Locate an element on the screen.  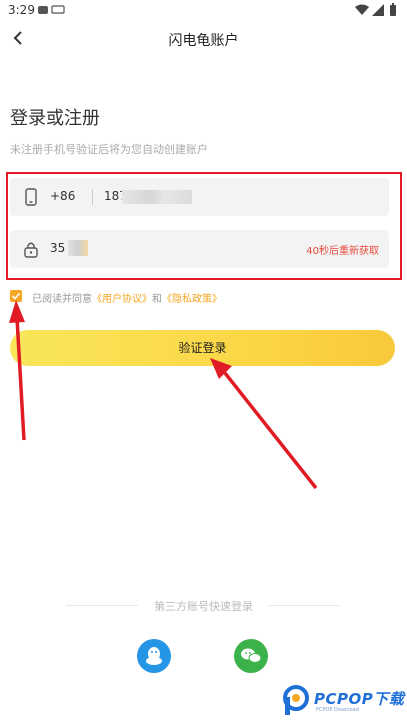
site-watermark: PCPOP下载 PCPOP Download is located at coordinates (344, 701).